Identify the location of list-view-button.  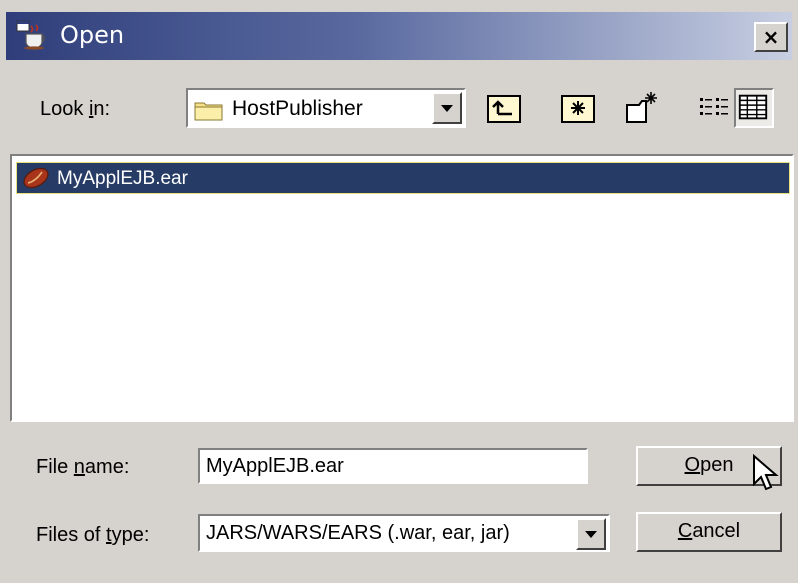
(714, 108).